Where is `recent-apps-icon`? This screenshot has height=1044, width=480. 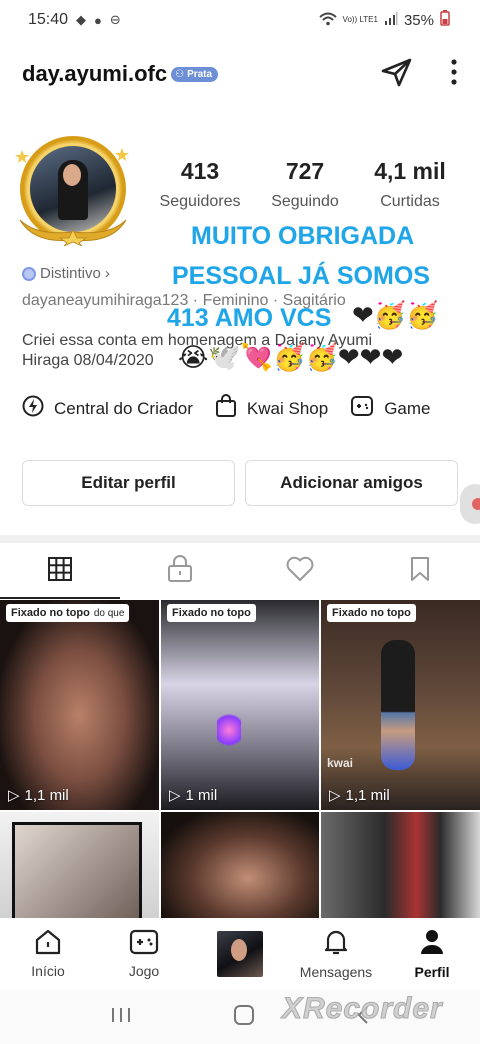 recent-apps-icon is located at coordinates (121, 1017).